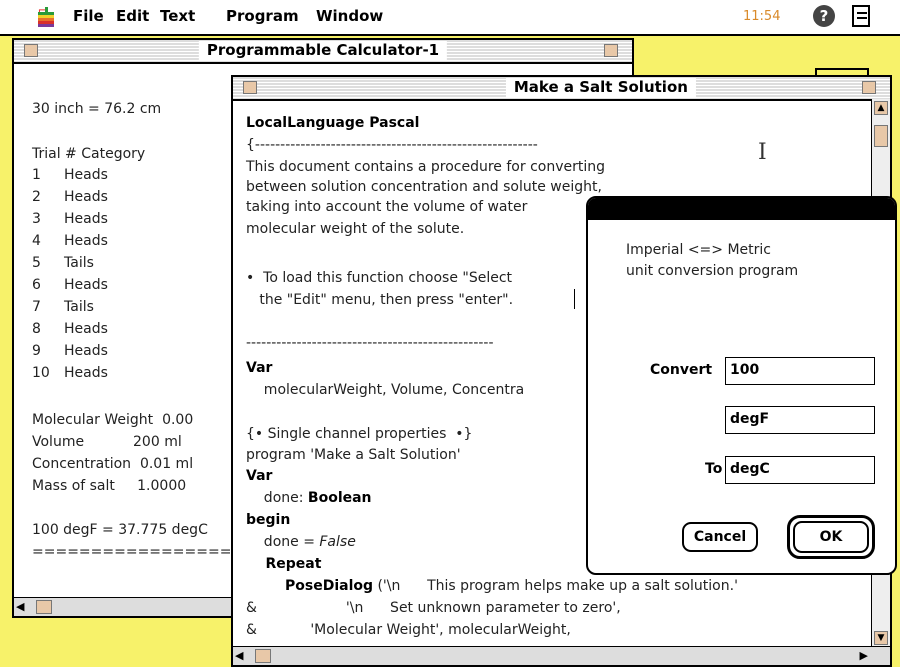 This screenshot has width=900, height=667. I want to click on trial-row: 4 Heads, so click(70, 241).